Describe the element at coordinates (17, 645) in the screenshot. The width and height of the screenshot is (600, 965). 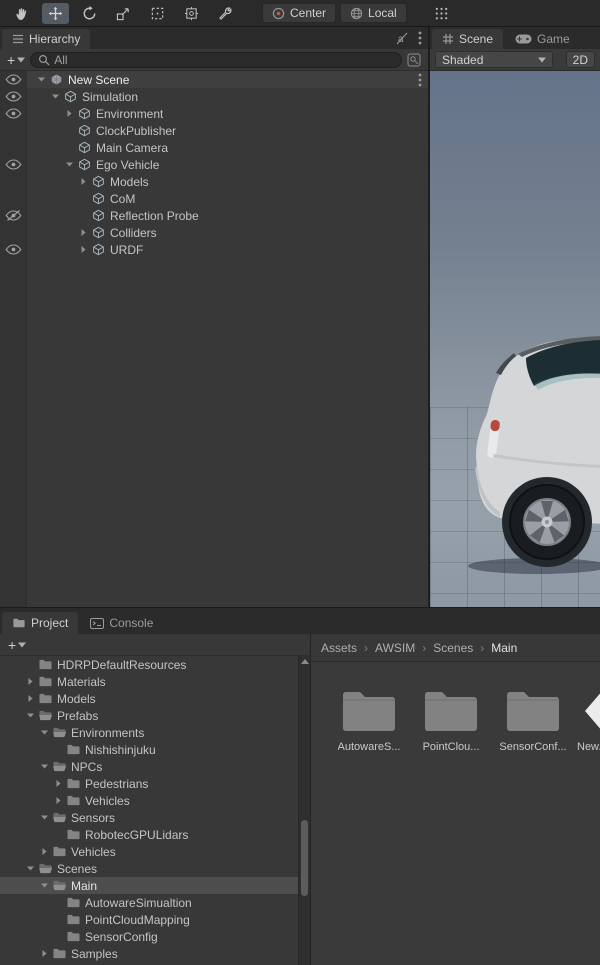
I see `create-asset-button: +` at that location.